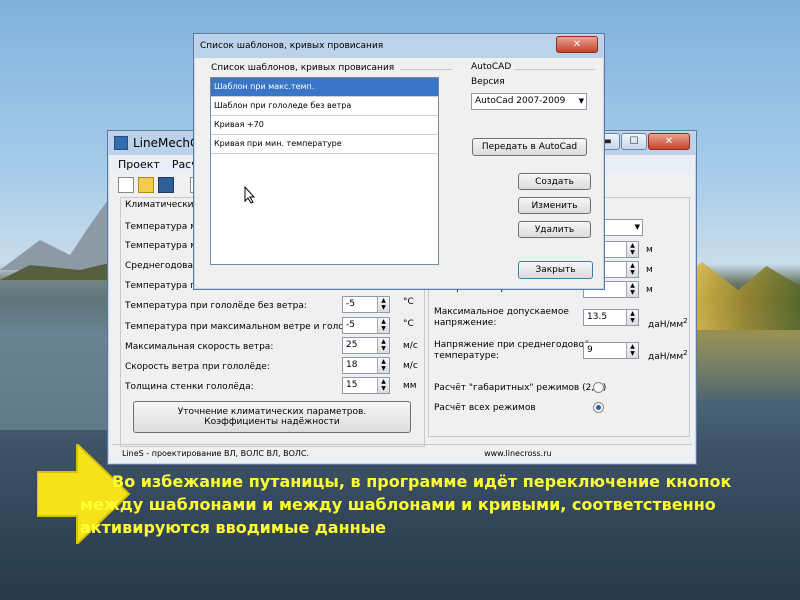  I want to click on refine-climate-line2: Коэффициенты надёжности, so click(272, 422).